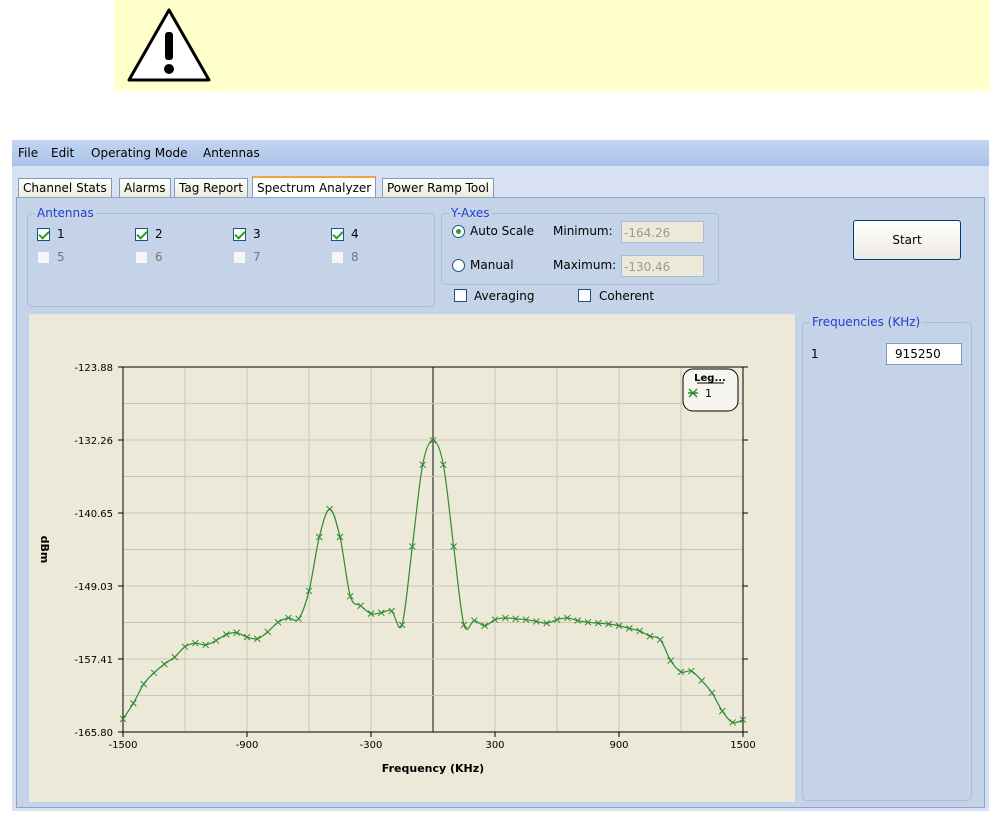 Image resolution: width=1004 pixels, height=822 pixels. I want to click on frequencies-group-title: Frequencies (KHz), so click(866, 322).